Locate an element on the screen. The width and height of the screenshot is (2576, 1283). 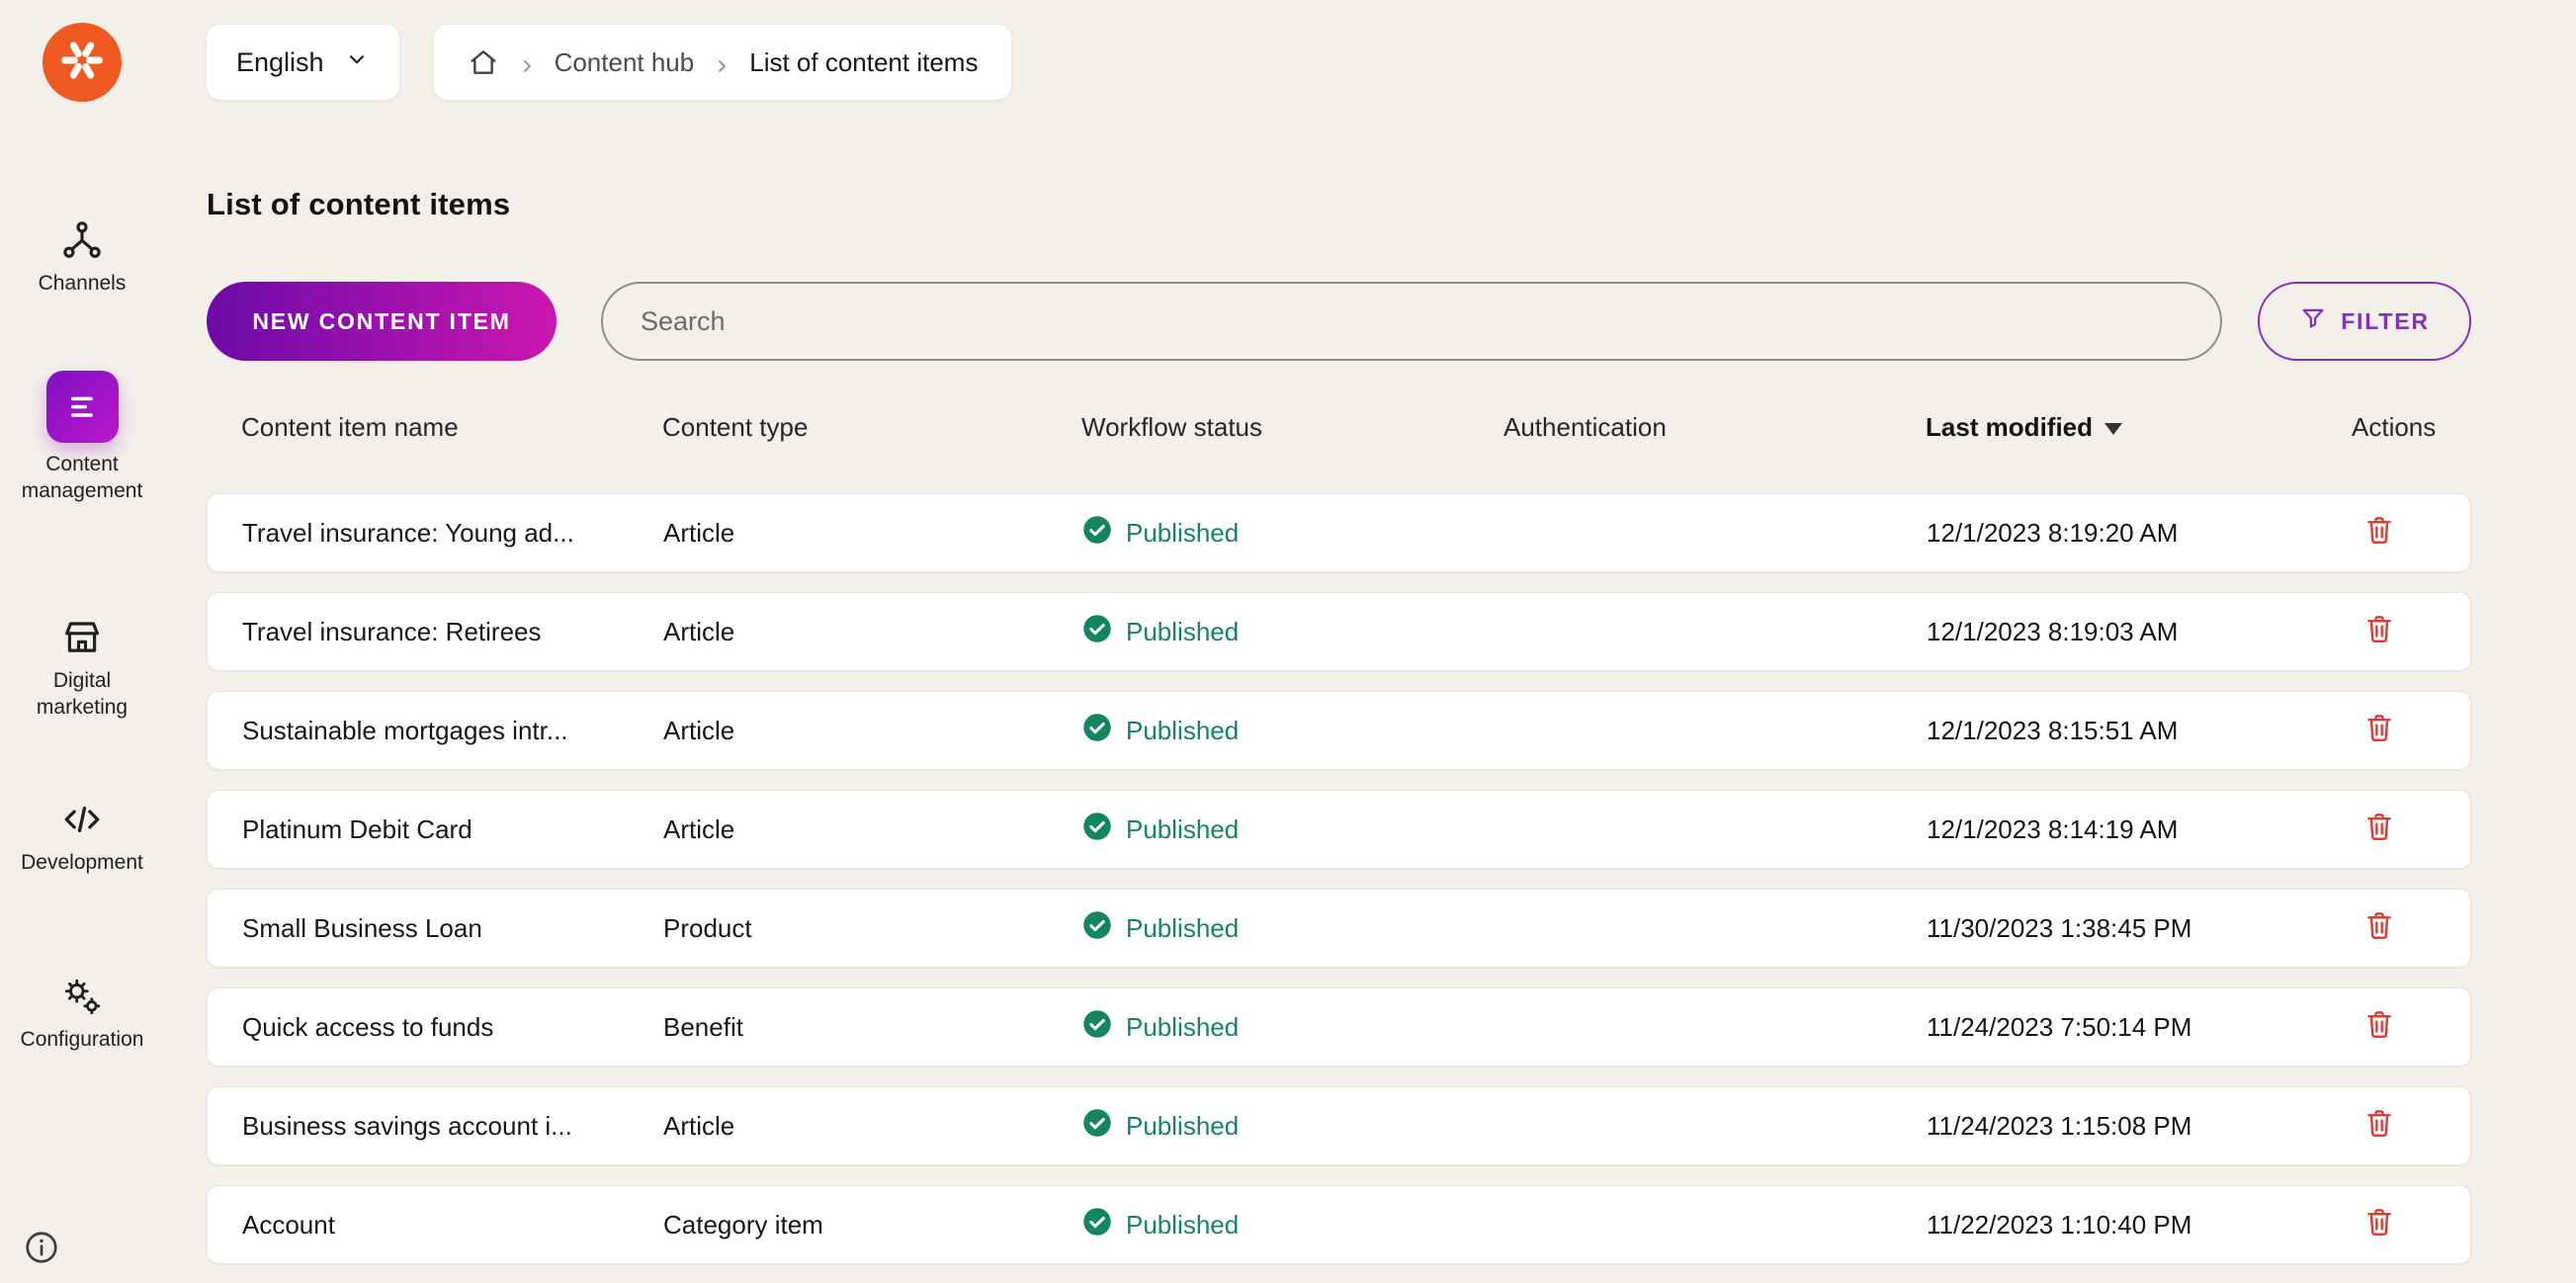
search-input is located at coordinates (1411, 321).